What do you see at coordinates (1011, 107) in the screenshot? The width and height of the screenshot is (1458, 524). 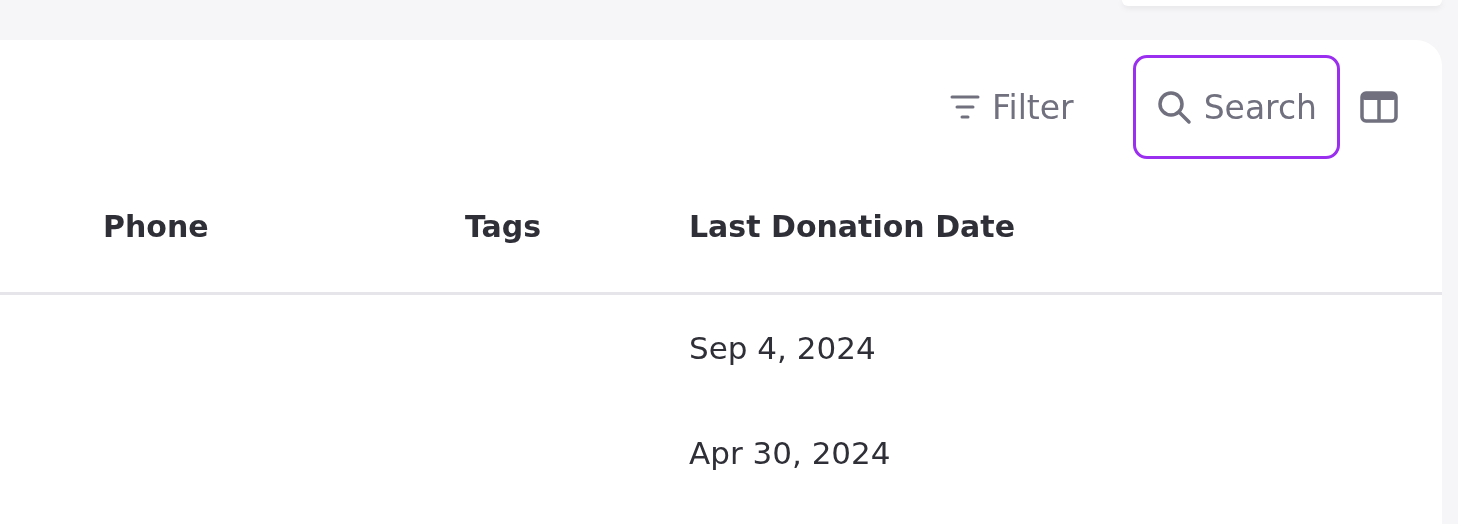 I see `filter-button: Filter` at bounding box center [1011, 107].